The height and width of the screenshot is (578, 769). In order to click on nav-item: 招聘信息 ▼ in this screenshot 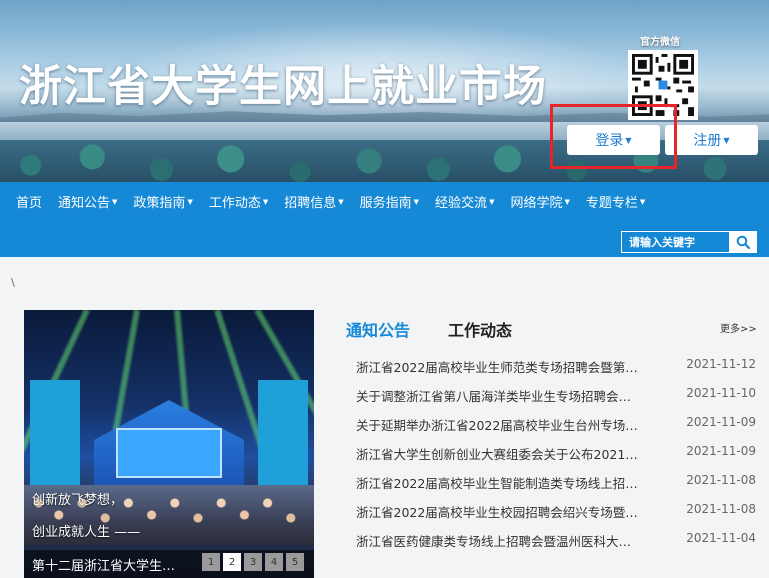, I will do `click(313, 201)`.